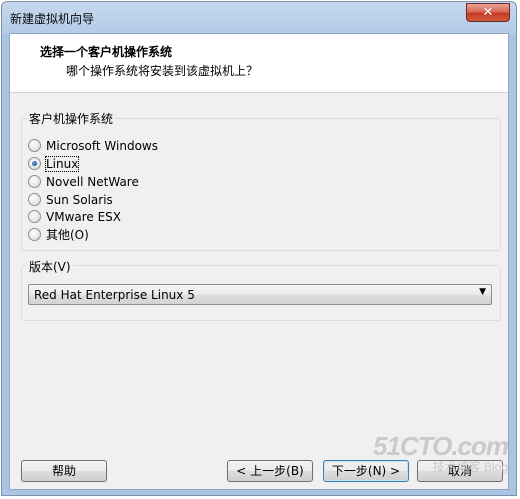 The image size is (520, 499). What do you see at coordinates (52, 19) in the screenshot?
I see `window-title: 新建虚拟机向导` at bounding box center [52, 19].